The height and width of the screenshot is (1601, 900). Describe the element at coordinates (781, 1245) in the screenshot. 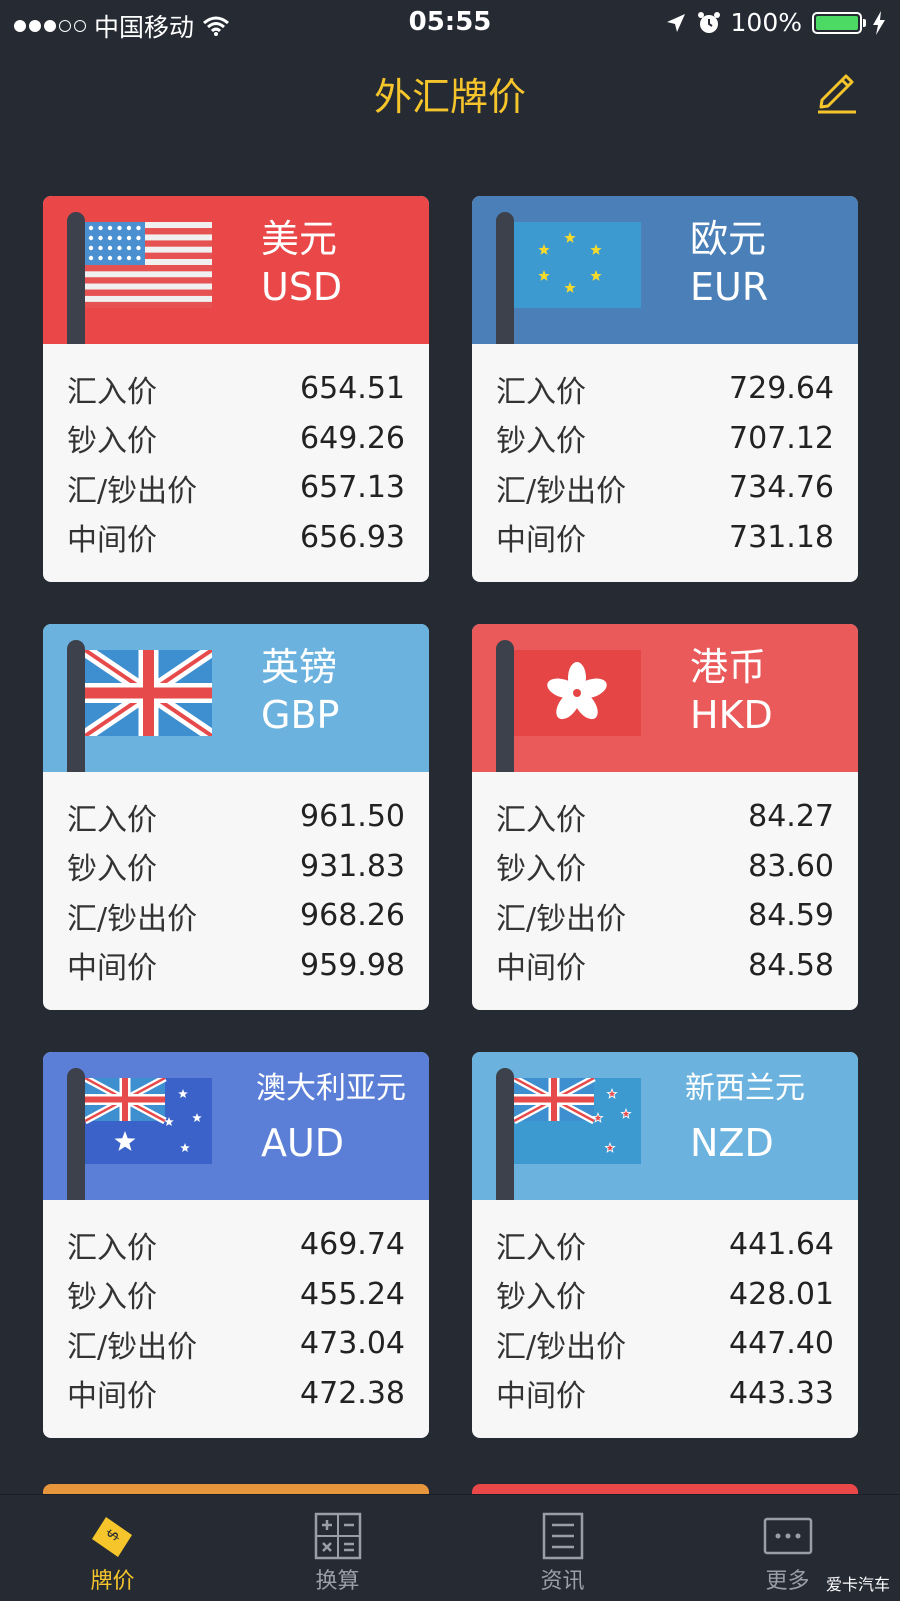

I see `rate-value: 441.64` at that location.